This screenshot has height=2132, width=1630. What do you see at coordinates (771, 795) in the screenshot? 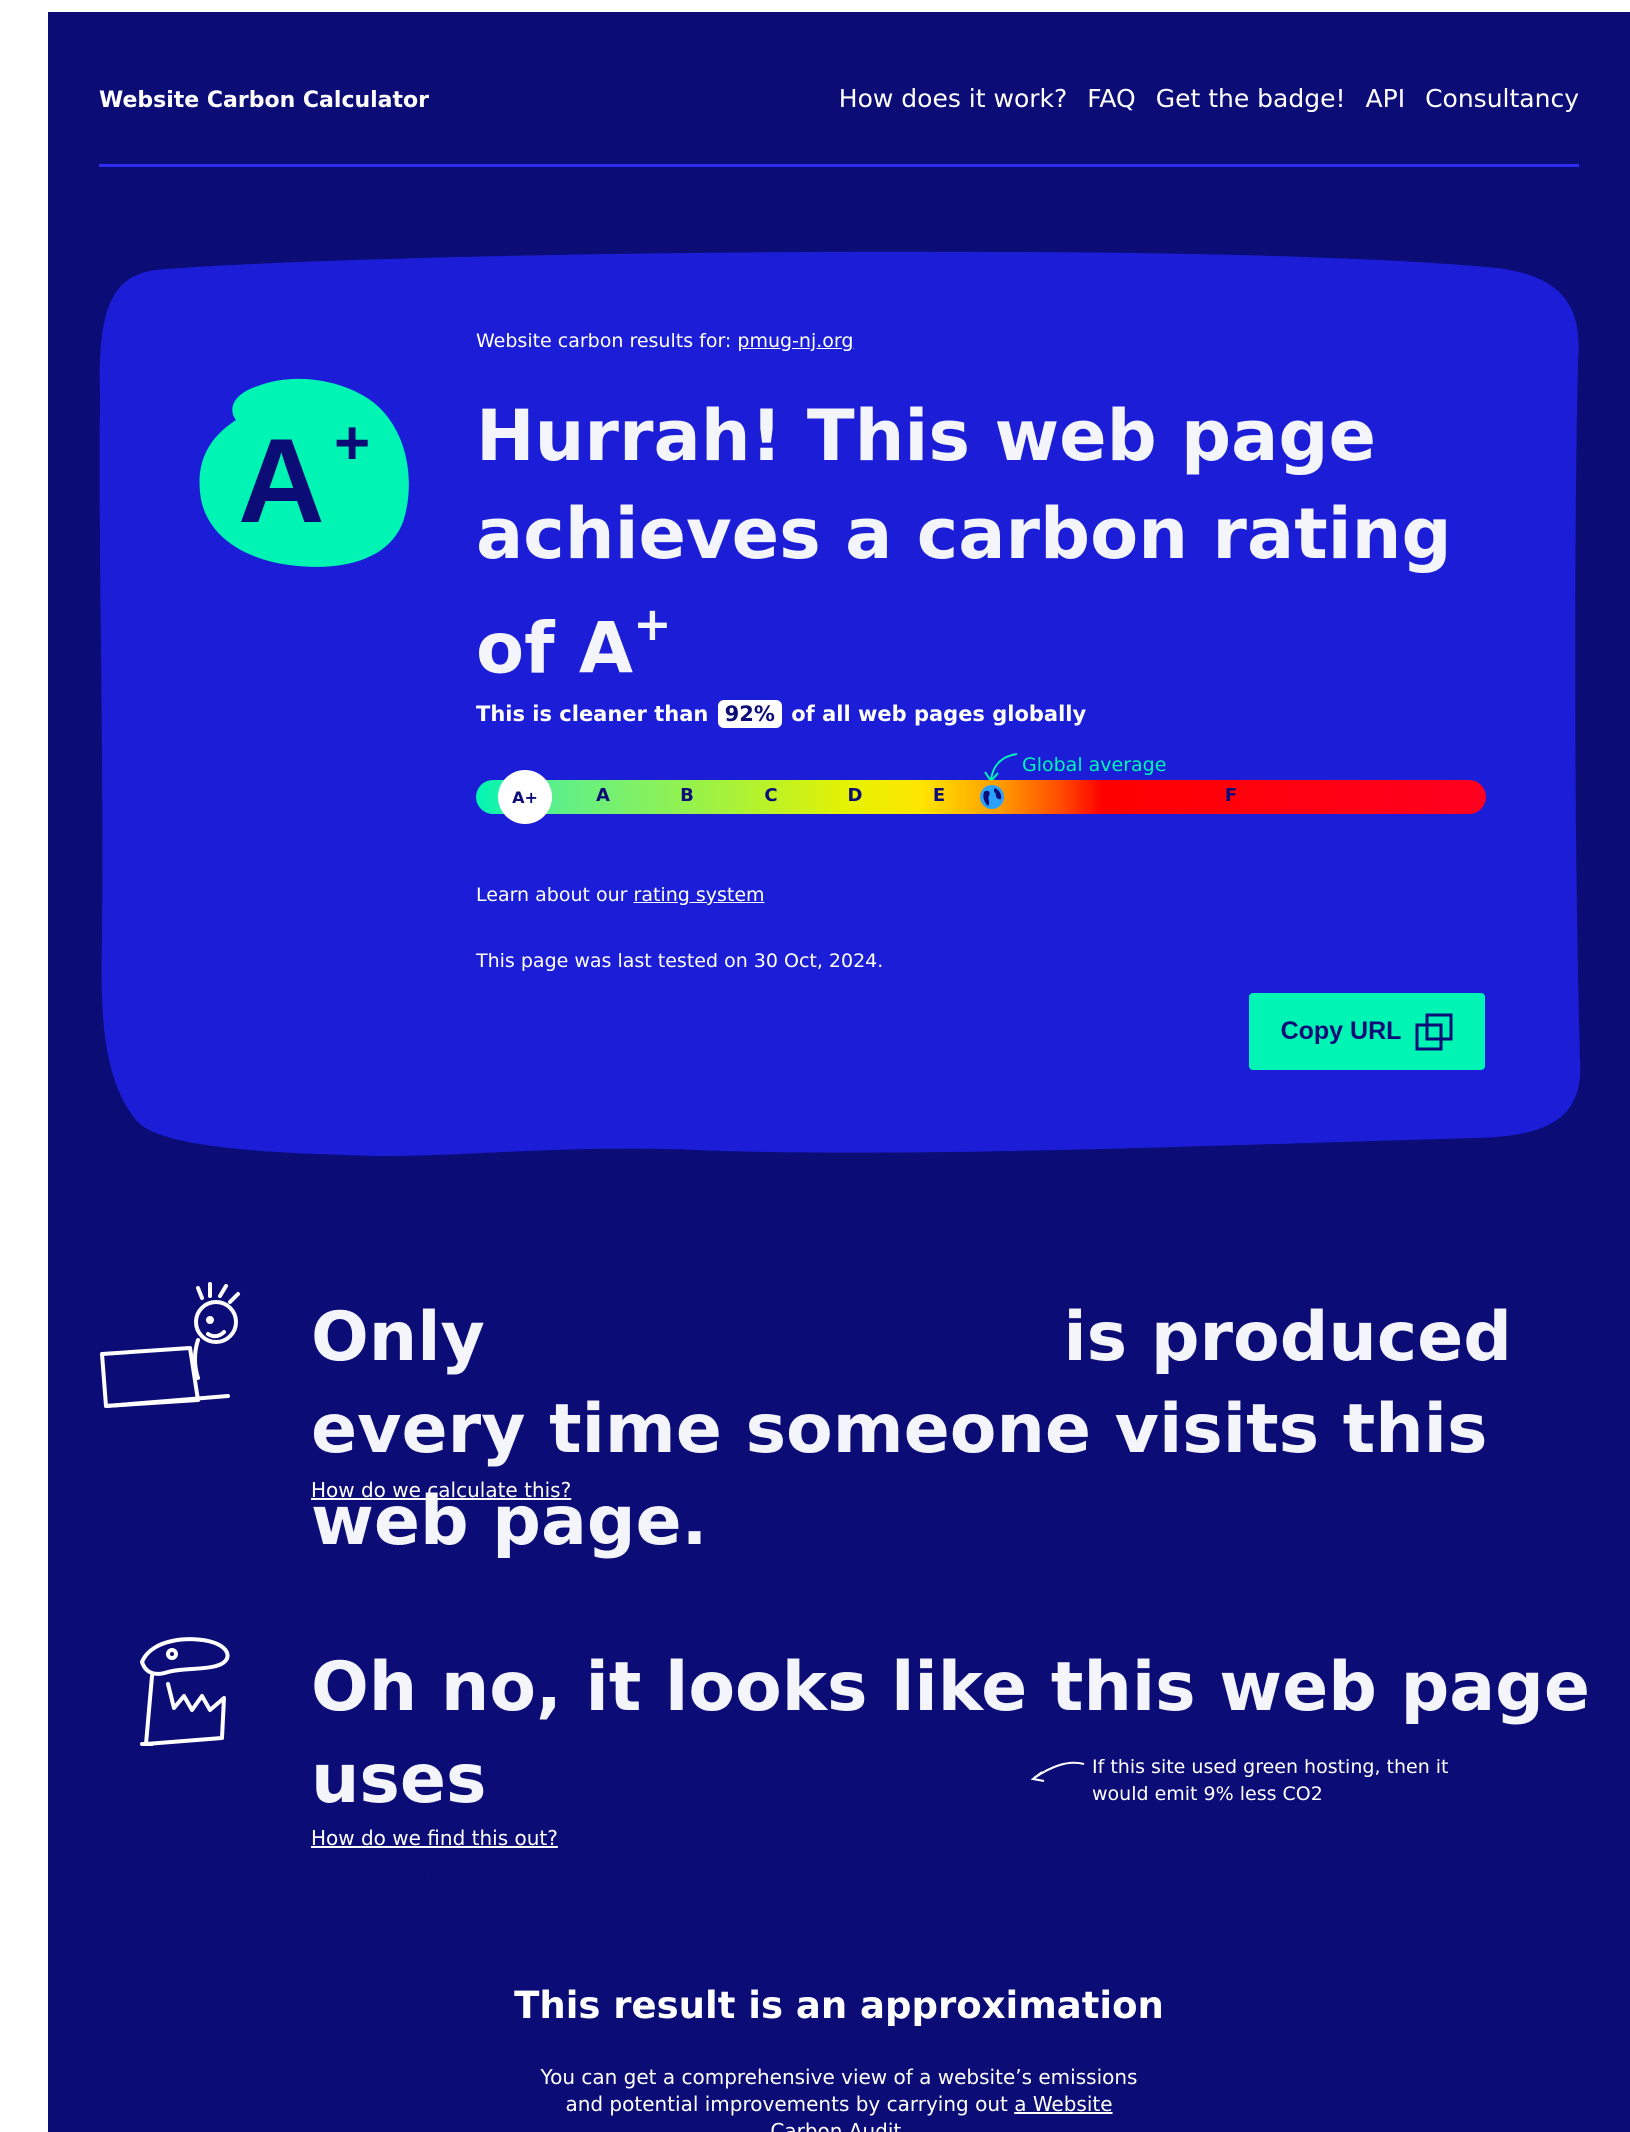
I see `scale-label-c: C` at bounding box center [771, 795].